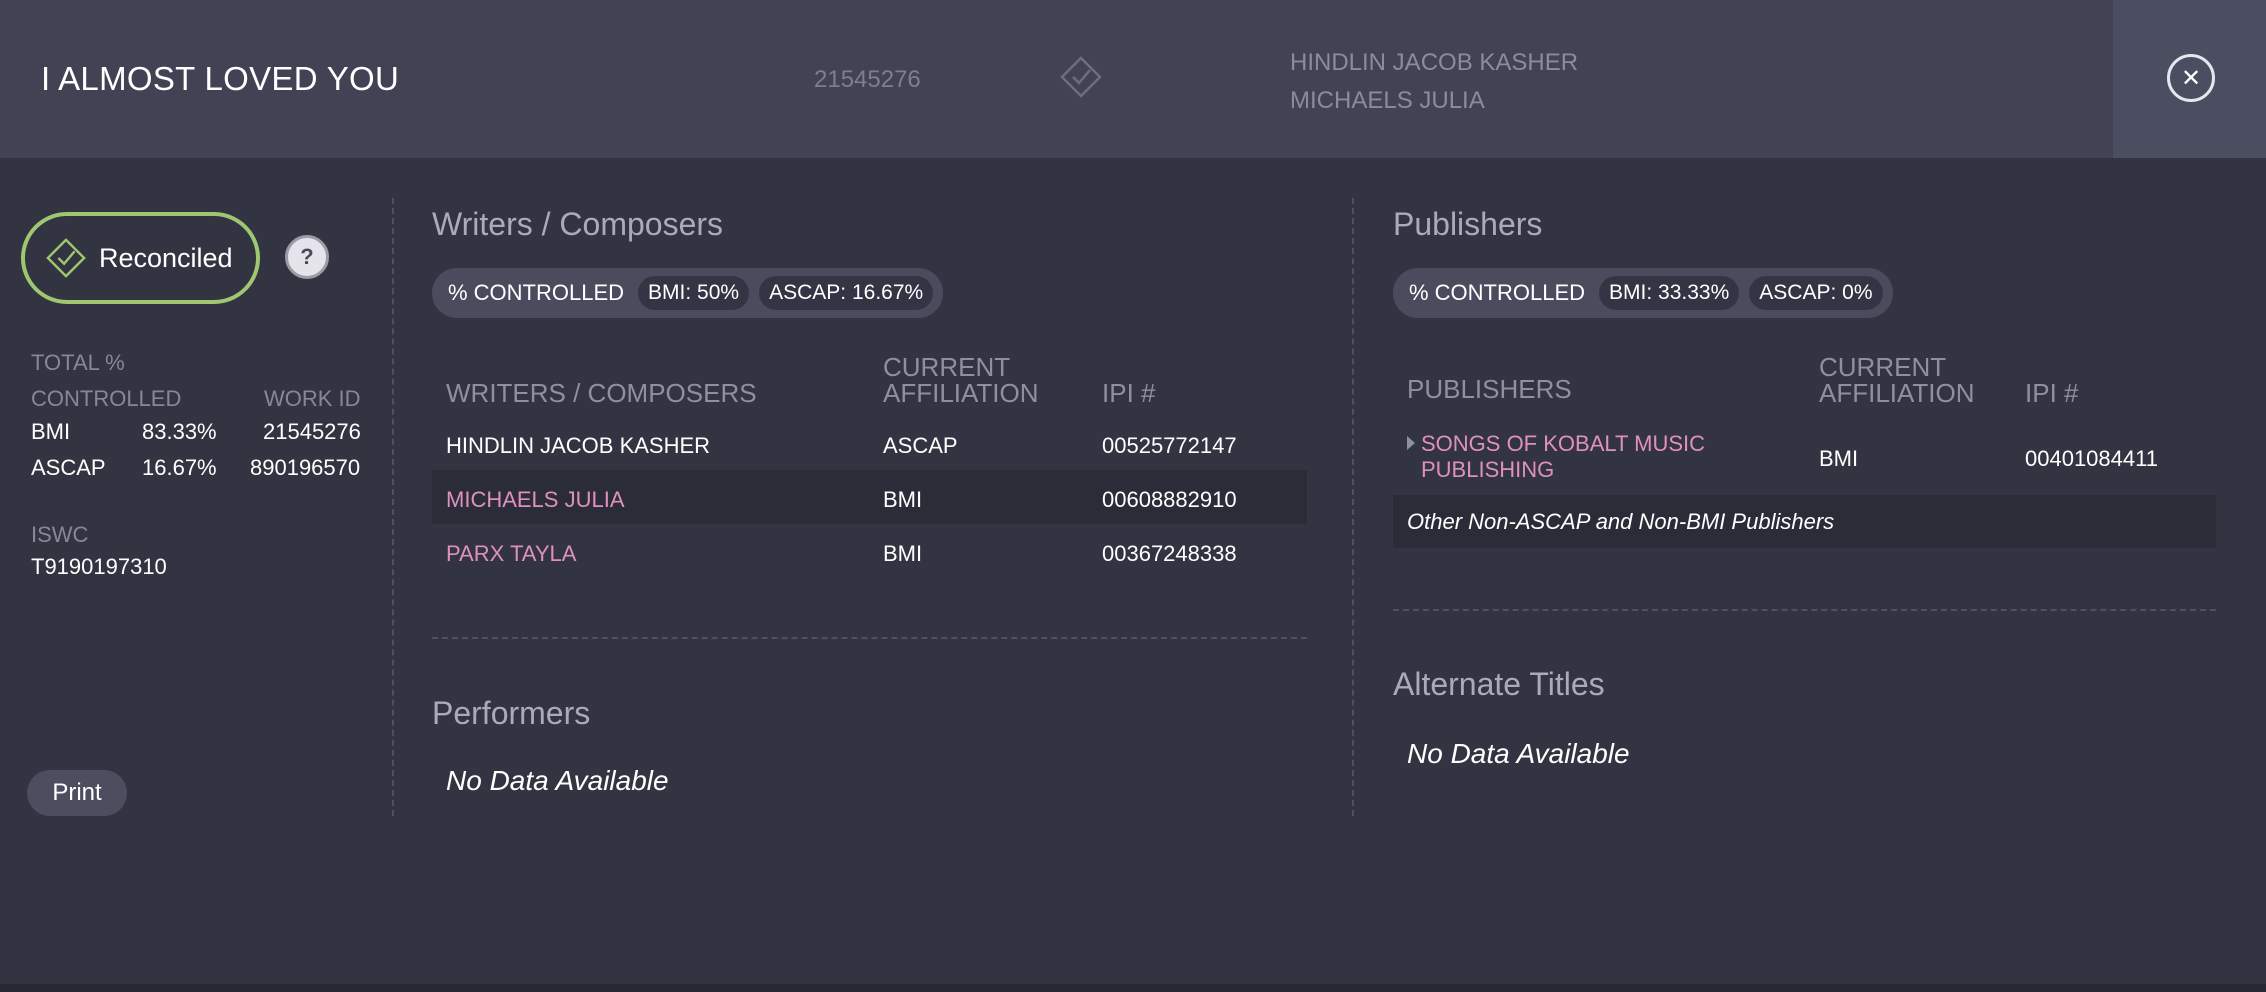 The width and height of the screenshot is (2266, 992). Describe the element at coordinates (1081, 77) in the screenshot. I see `reconciled-diamond-icon` at that location.